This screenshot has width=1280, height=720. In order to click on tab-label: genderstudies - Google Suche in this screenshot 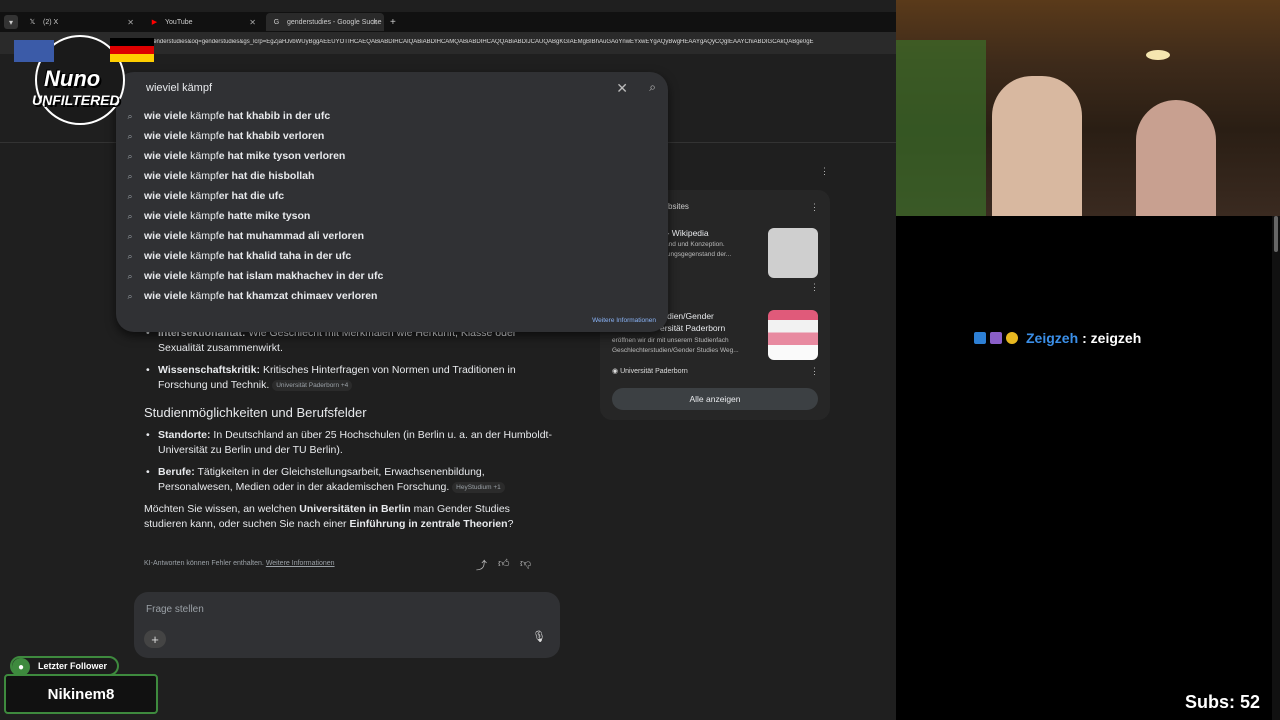, I will do `click(334, 22)`.